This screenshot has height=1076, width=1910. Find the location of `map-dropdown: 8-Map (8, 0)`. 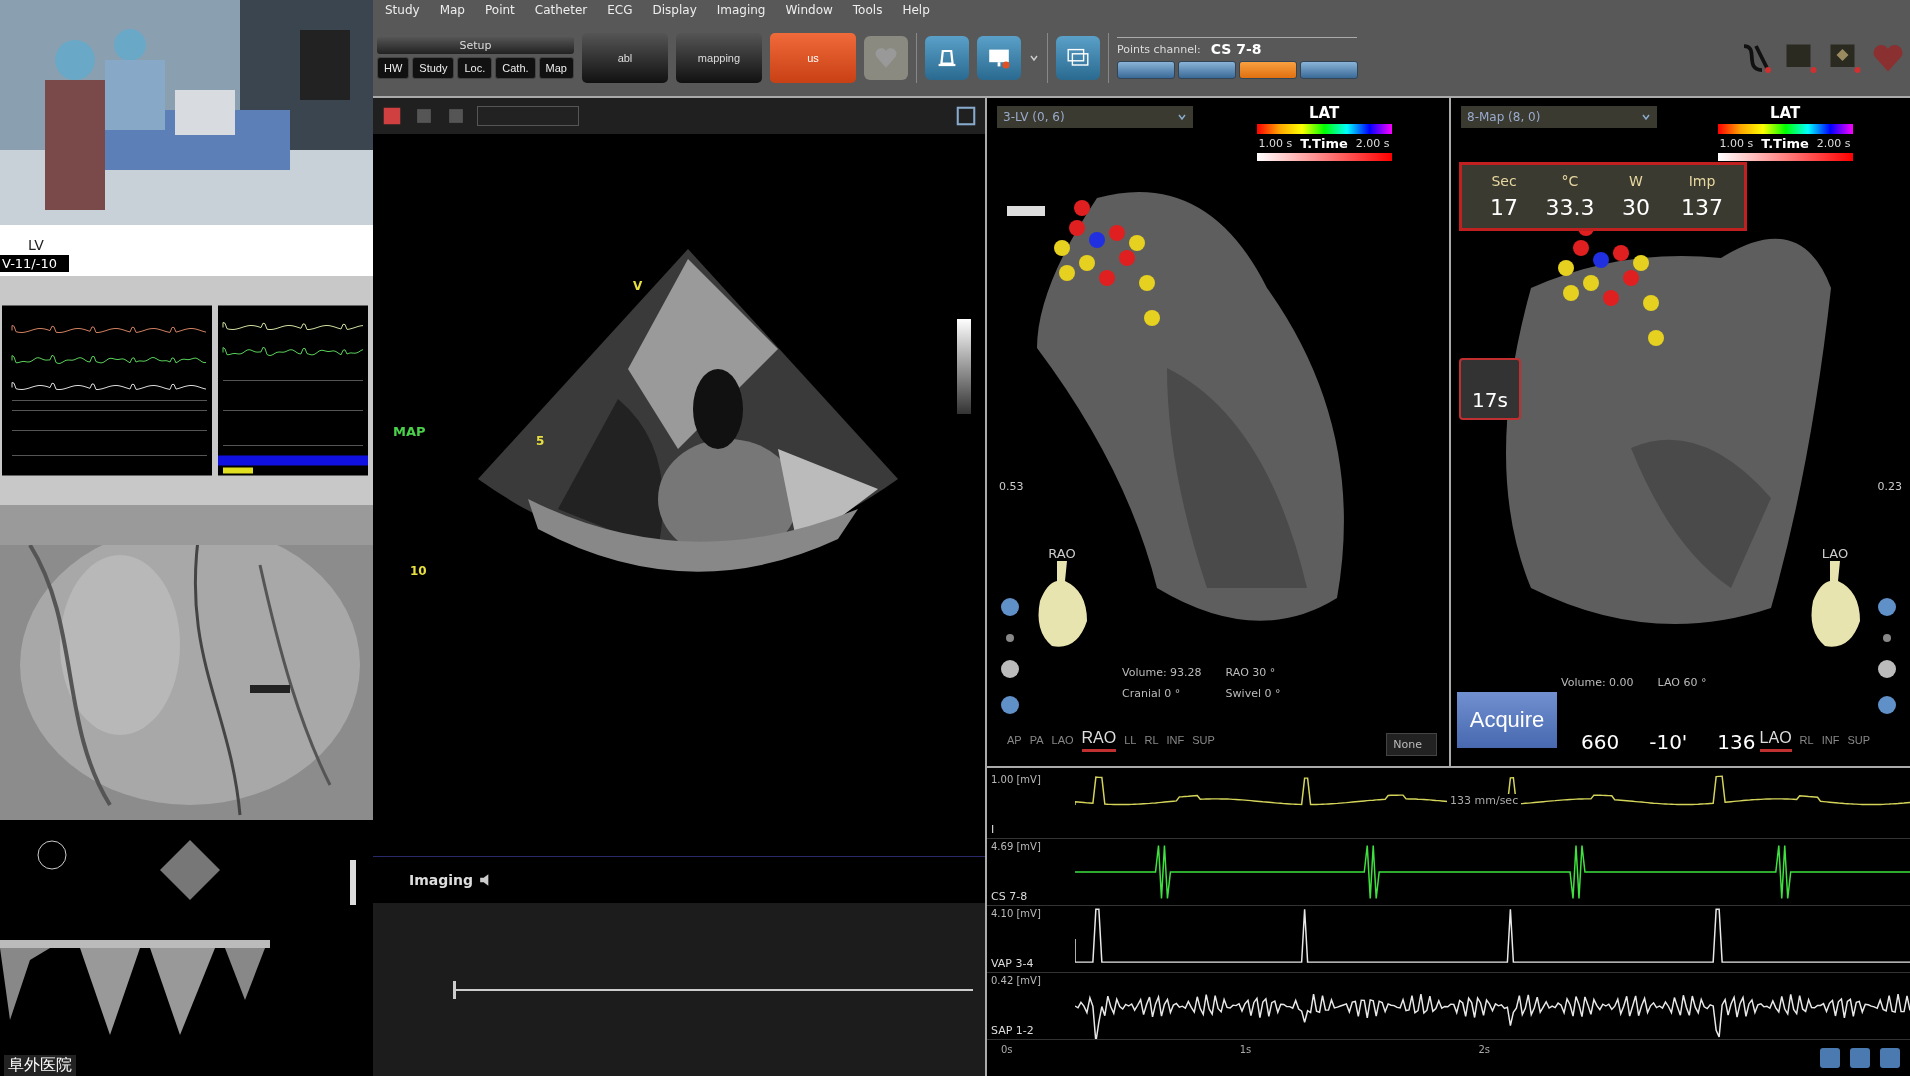

map-dropdown: 8-Map (8, 0) is located at coordinates (1559, 117).